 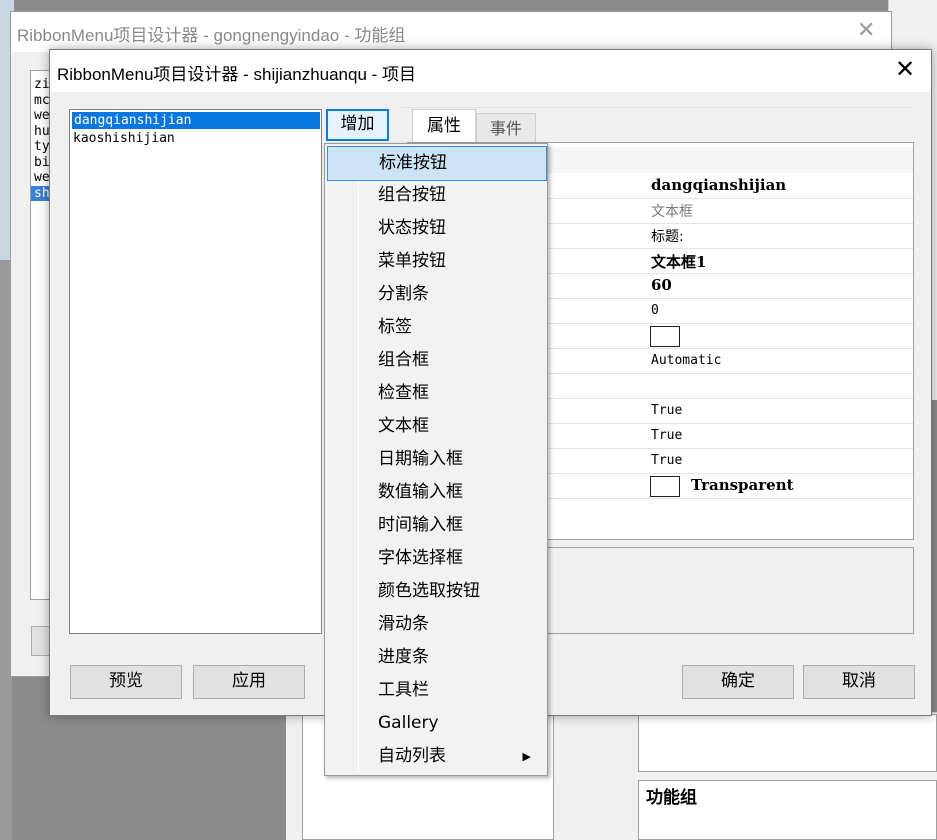 I want to click on menu-item-label: 标签, so click(x=395, y=327).